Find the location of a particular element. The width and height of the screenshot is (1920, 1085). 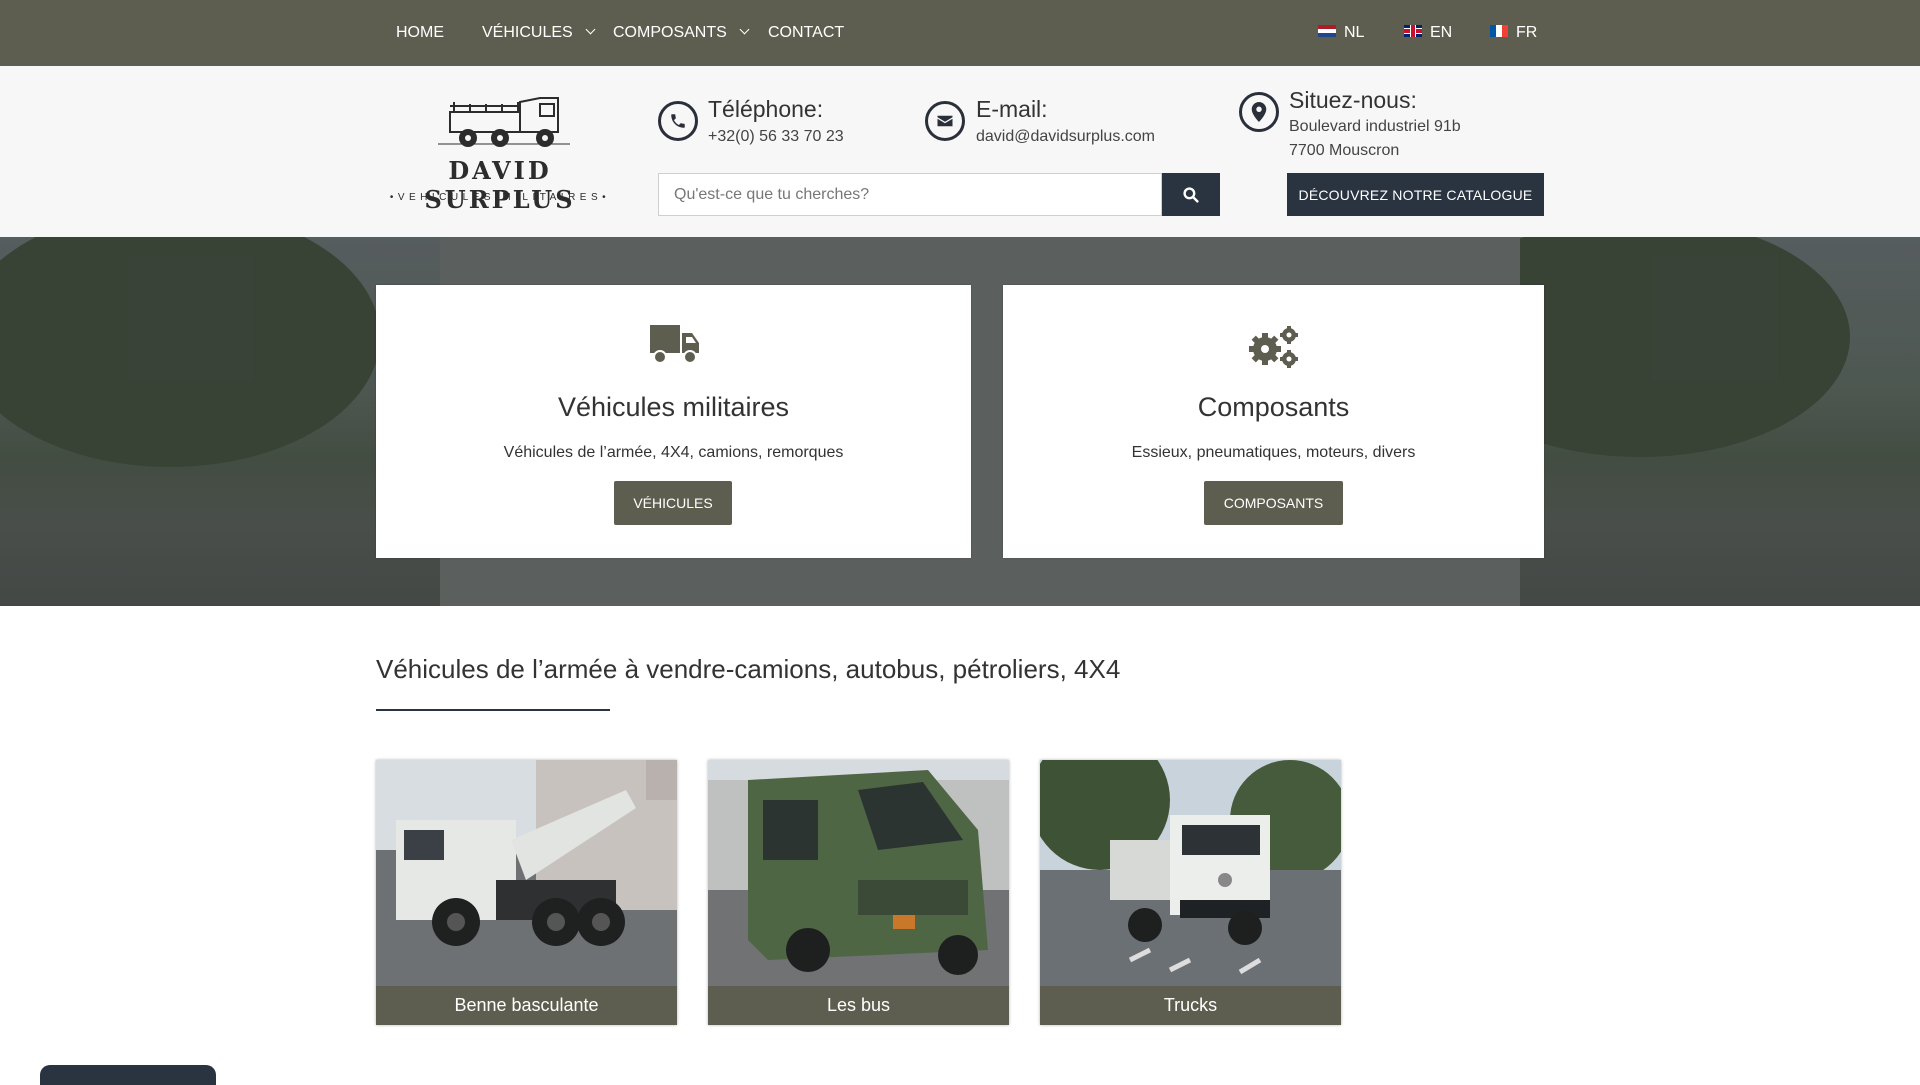

nav-composants: COMPOSANTS is located at coordinates (681, 33).